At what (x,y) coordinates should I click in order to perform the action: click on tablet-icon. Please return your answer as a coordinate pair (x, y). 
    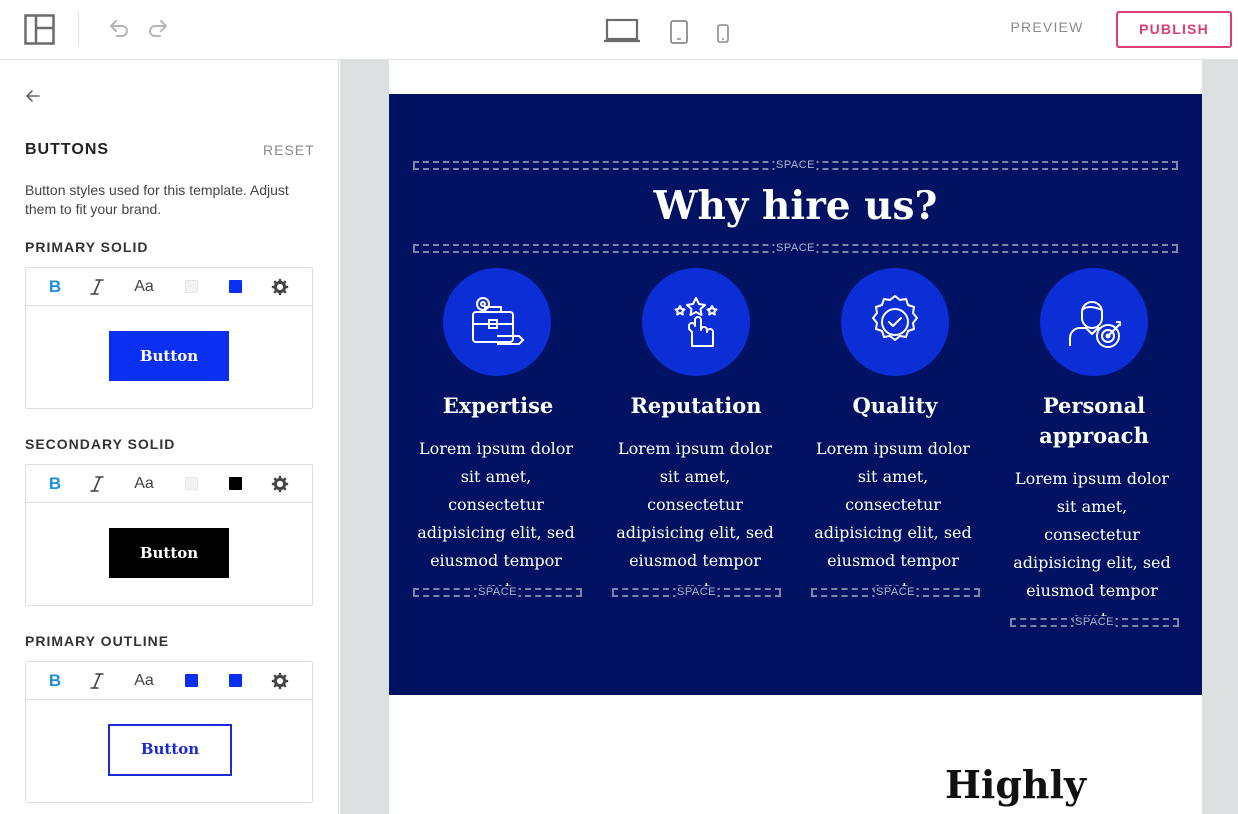
    Looking at the image, I should click on (679, 32).